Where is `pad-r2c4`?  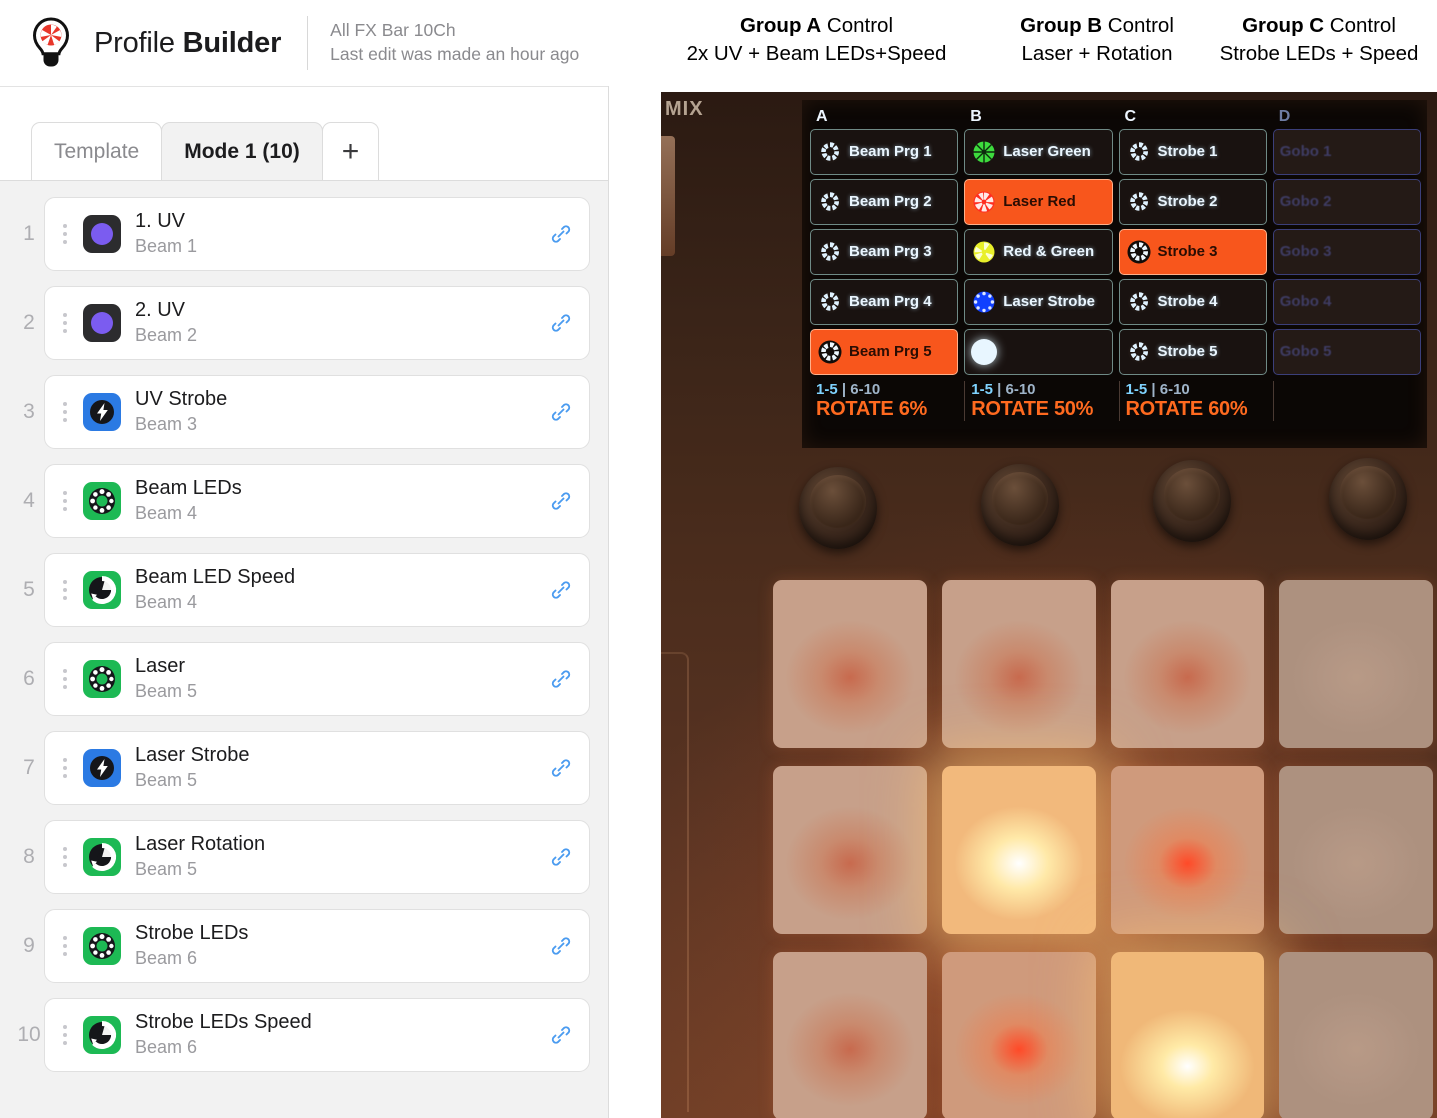
pad-r2c4 is located at coordinates (1356, 850).